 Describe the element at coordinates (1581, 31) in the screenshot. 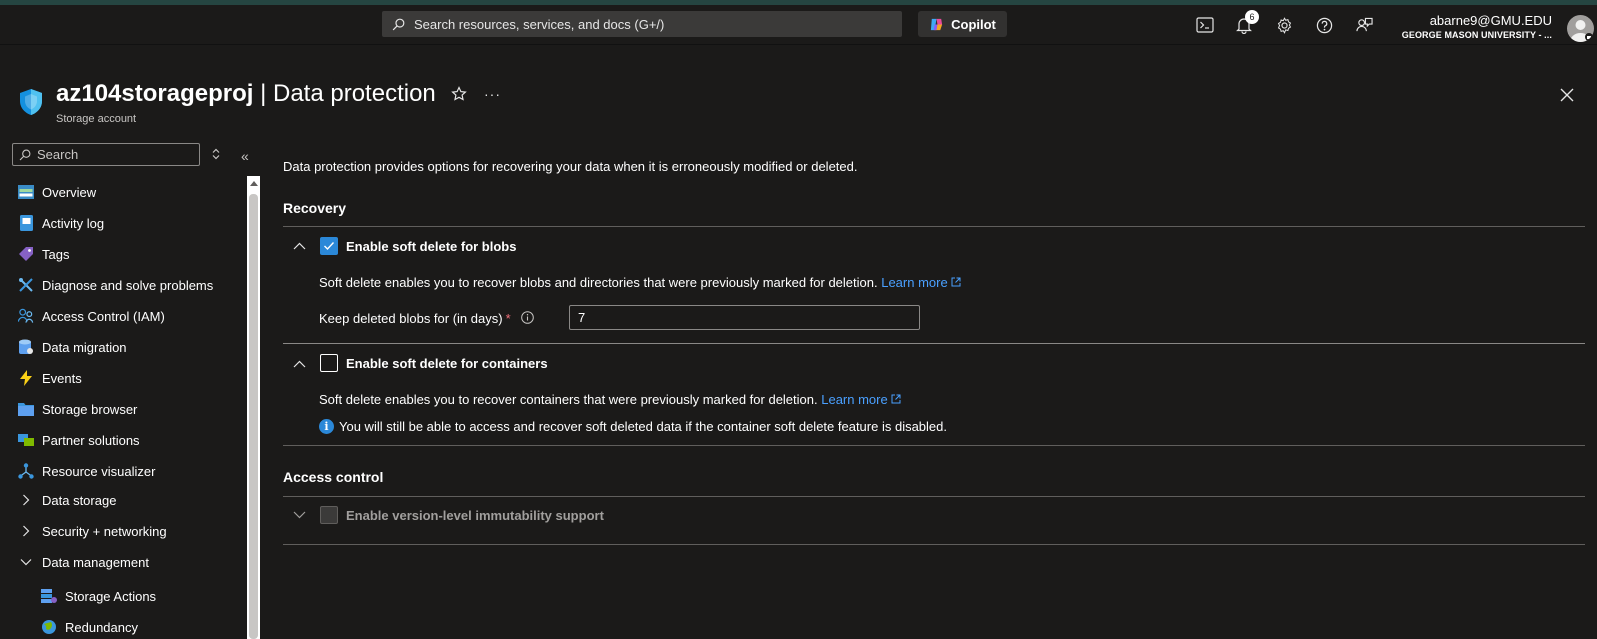

I see `user-avatar-icon` at that location.